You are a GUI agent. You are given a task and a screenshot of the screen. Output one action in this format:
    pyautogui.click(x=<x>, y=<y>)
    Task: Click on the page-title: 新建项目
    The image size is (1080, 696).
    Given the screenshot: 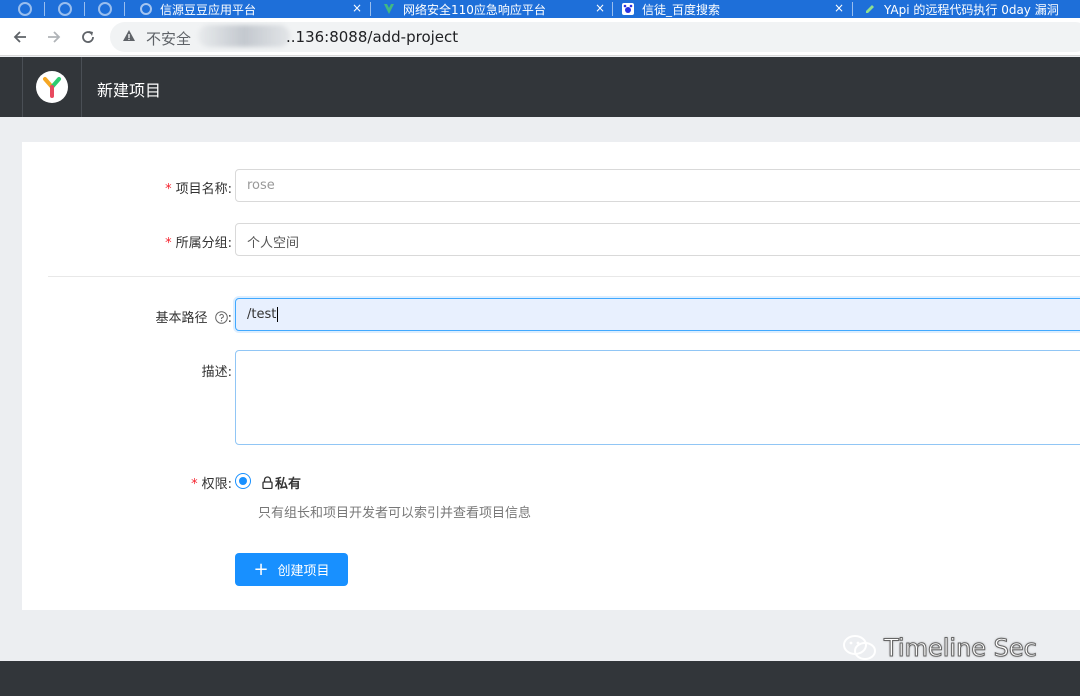 What is the action you would take?
    pyautogui.click(x=129, y=90)
    